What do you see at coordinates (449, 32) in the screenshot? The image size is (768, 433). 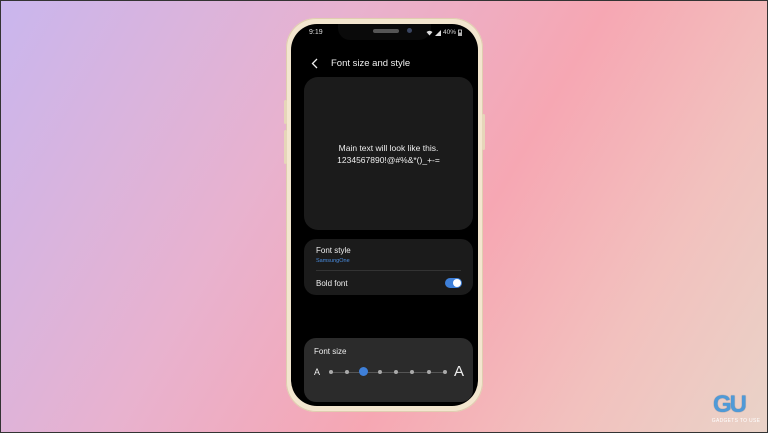 I see `battery-percent: 40%` at bounding box center [449, 32].